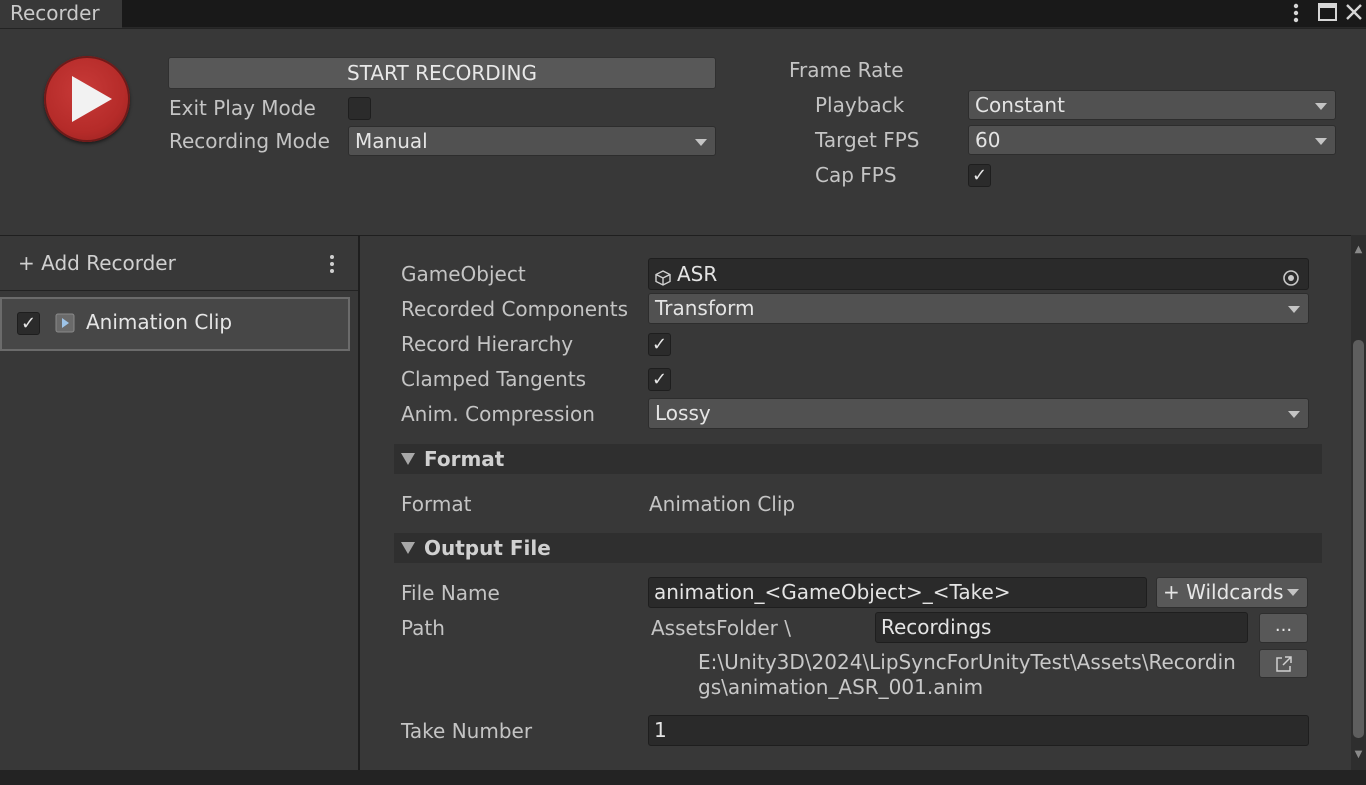 This screenshot has height=785, width=1366. I want to click on take-number-input: 1, so click(978, 730).